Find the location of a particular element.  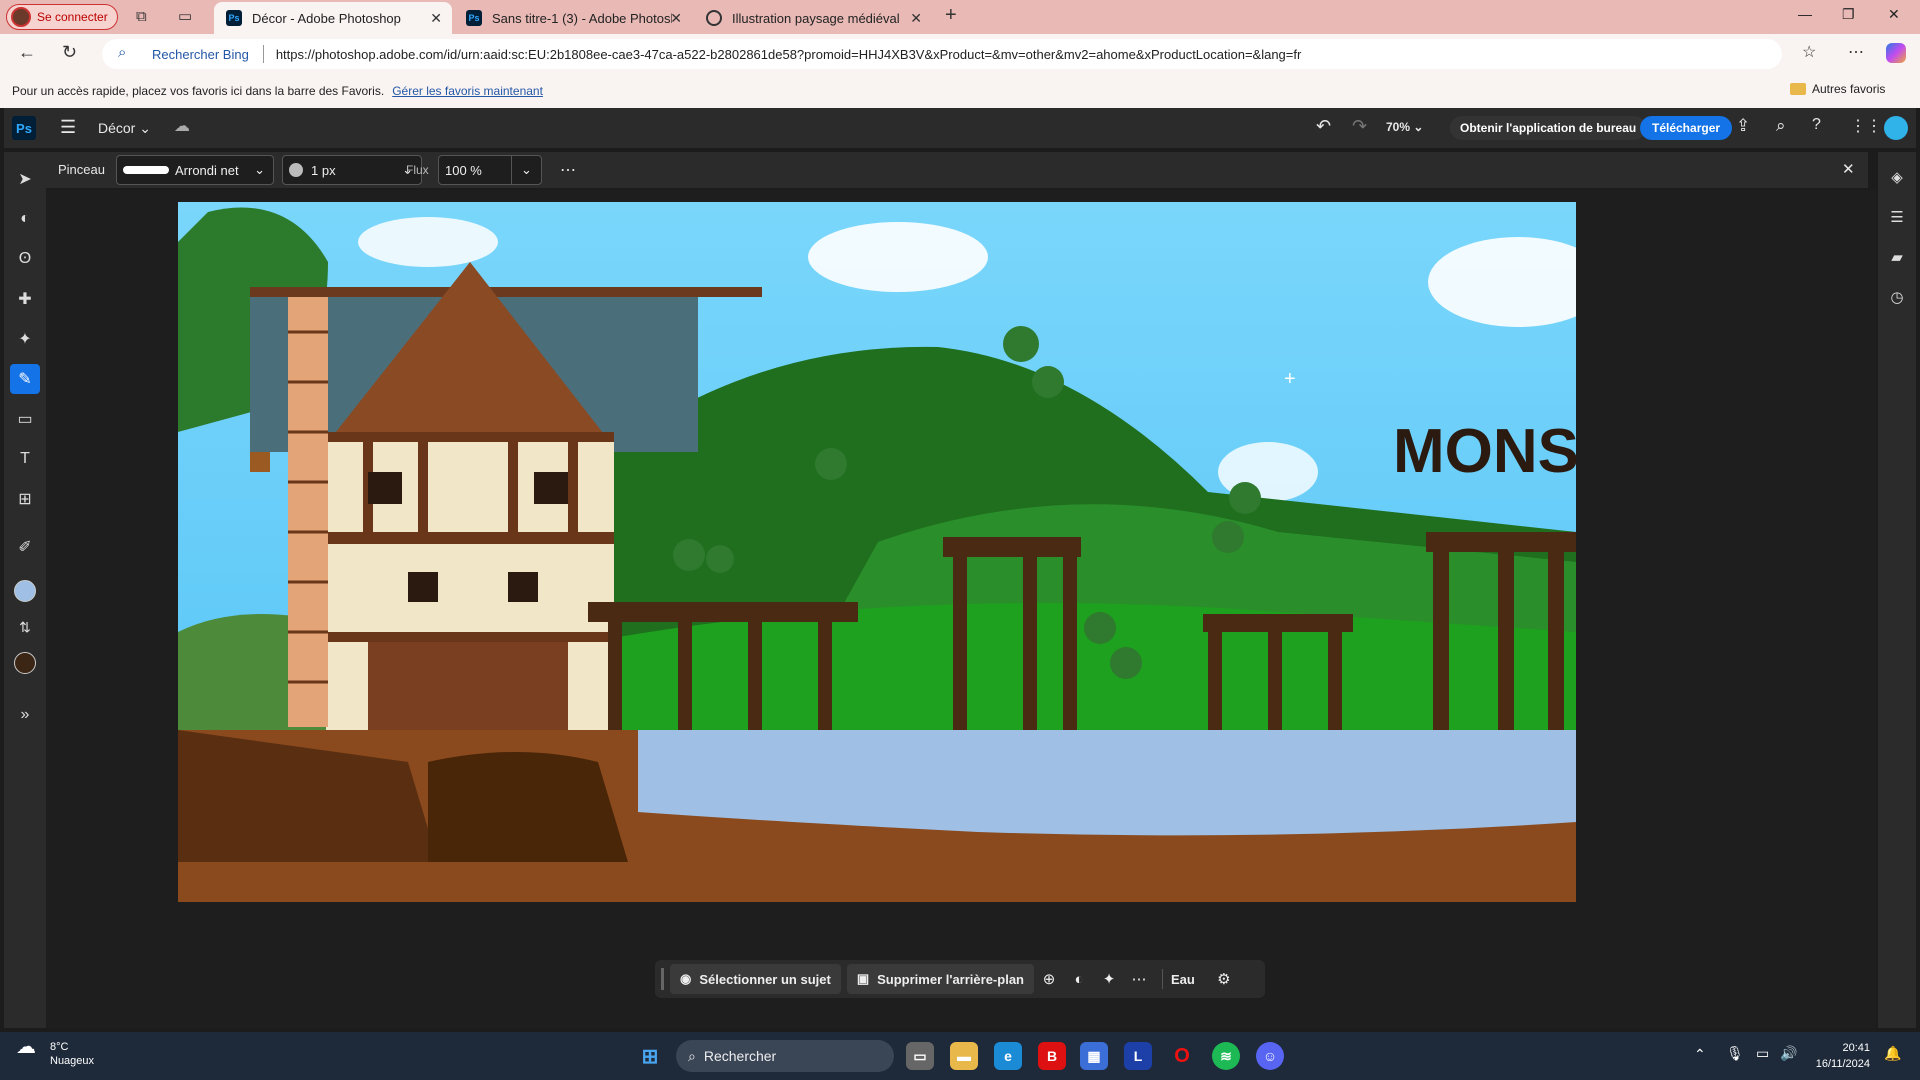

comments-icon: ▰ is located at coordinates (1897, 257).